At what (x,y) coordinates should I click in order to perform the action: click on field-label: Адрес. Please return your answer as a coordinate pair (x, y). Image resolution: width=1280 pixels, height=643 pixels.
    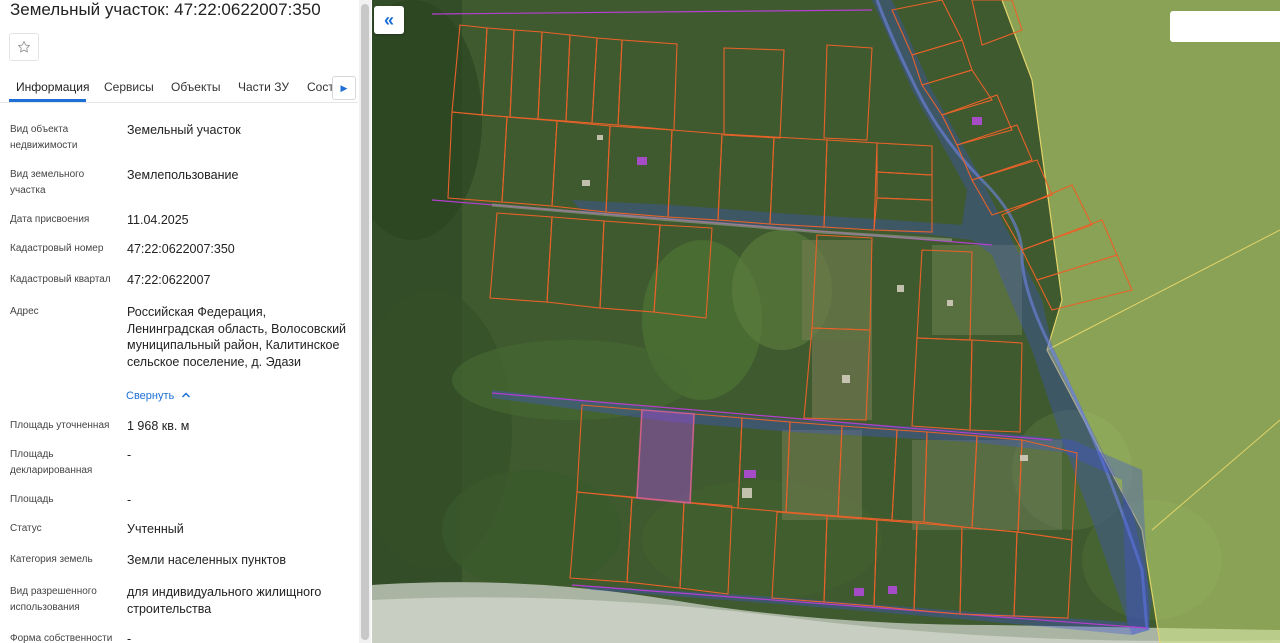
    Looking at the image, I should click on (24, 311).